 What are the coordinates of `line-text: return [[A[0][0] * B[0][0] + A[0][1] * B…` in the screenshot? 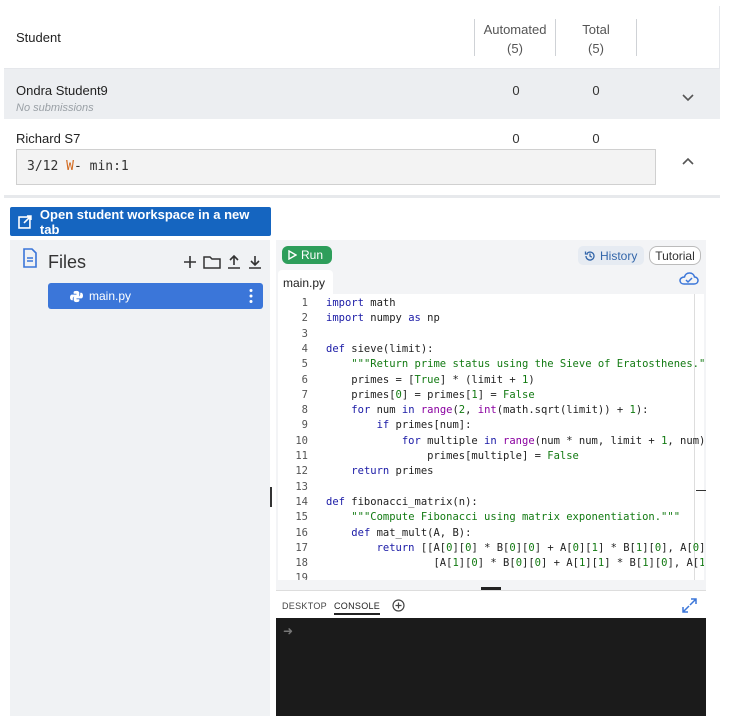 It's located at (540, 547).